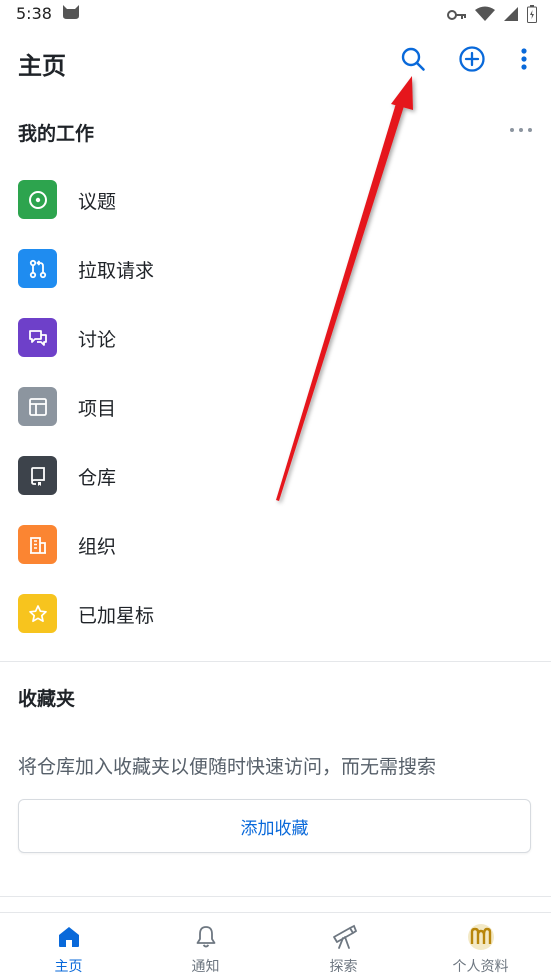 The image size is (551, 980). What do you see at coordinates (275, 406) in the screenshot?
I see `work-item-projects: 项目` at bounding box center [275, 406].